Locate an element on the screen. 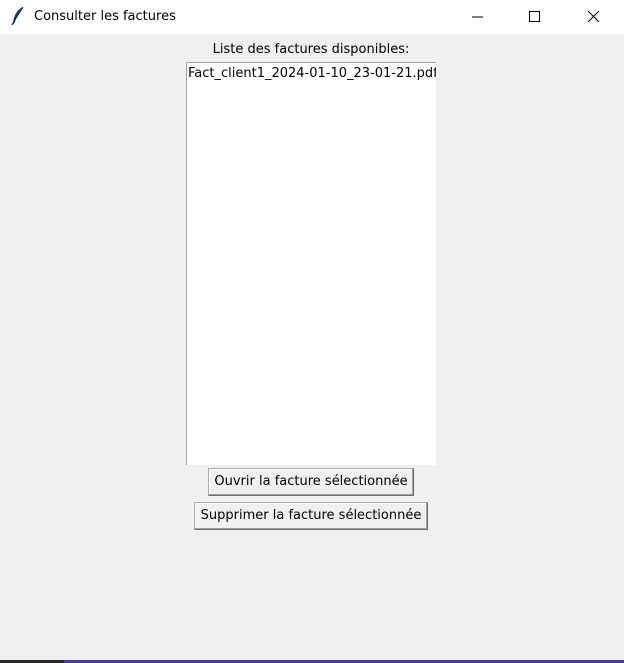 The width and height of the screenshot is (624, 663). maximize-button is located at coordinates (535, 17).